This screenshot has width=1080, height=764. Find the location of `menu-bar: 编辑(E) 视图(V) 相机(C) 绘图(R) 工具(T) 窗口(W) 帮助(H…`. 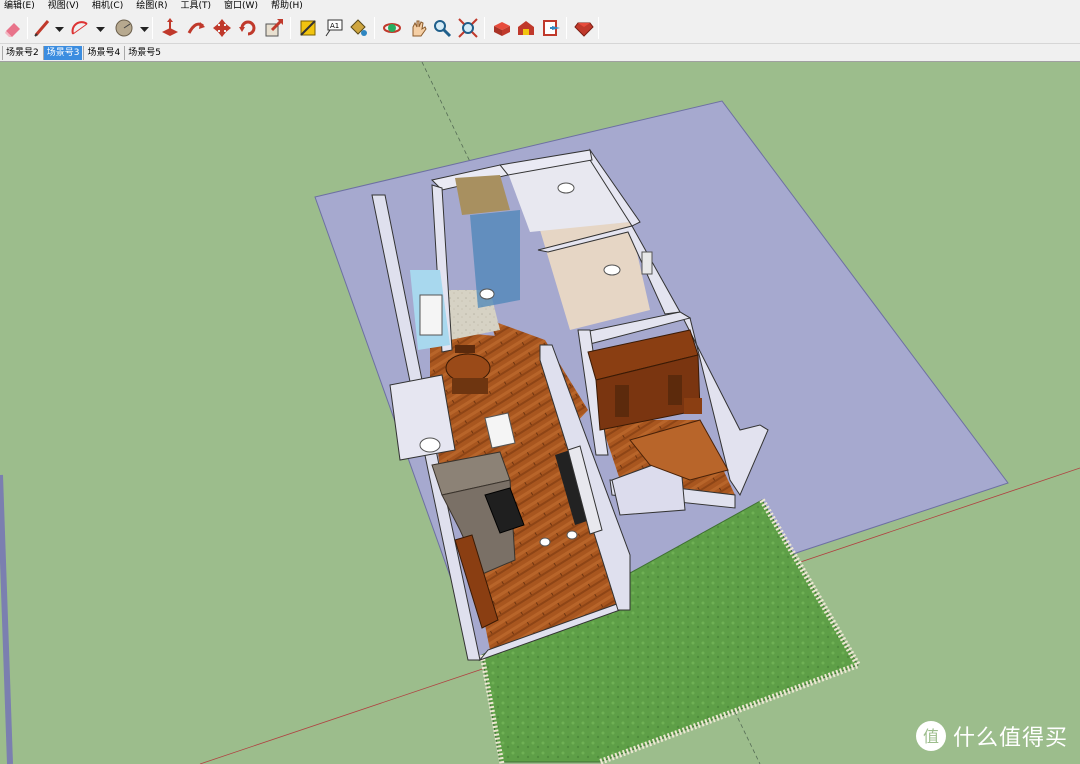

menu-bar: 编辑(E) 视图(V) 相机(C) 绘图(R) 工具(T) 窗口(W) 帮助(H… is located at coordinates (540, 6).